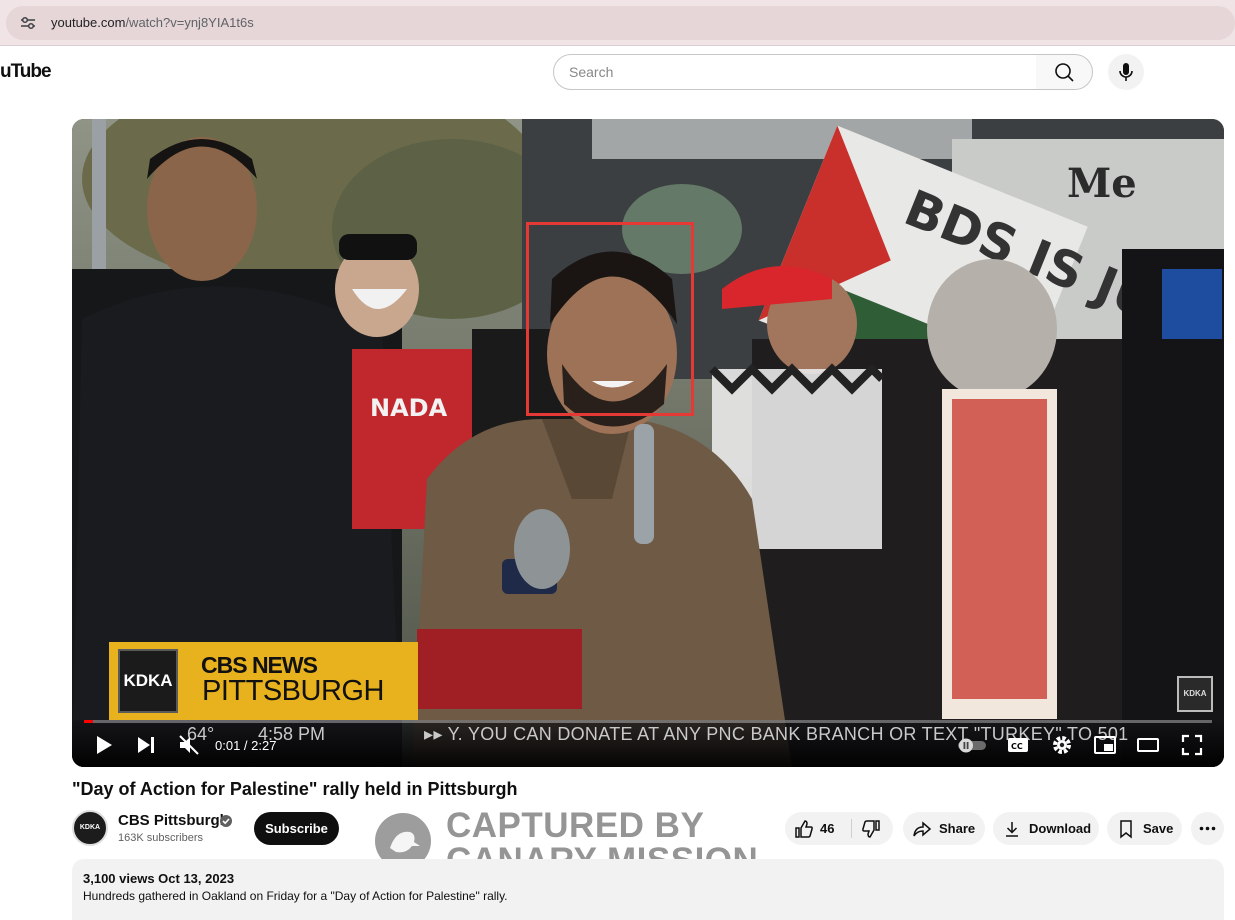  I want to click on more-horizontal-icon, so click(1207, 828).